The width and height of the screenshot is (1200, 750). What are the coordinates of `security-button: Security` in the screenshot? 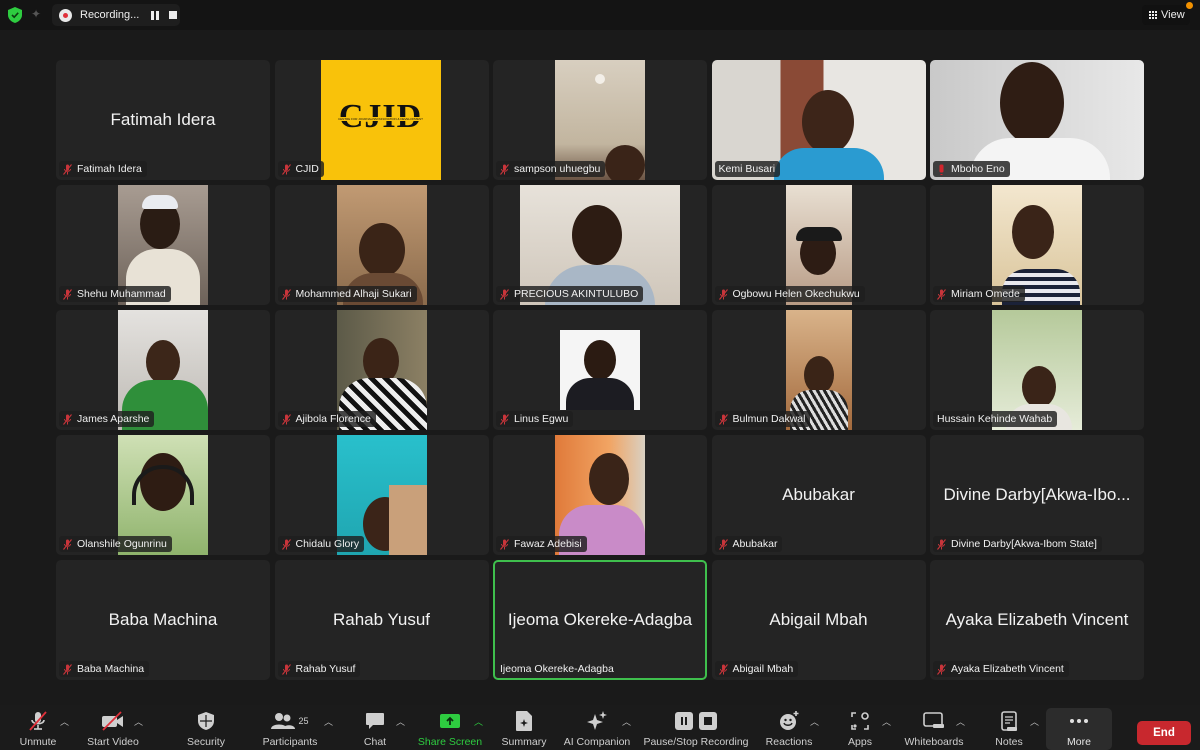 It's located at (206, 727).